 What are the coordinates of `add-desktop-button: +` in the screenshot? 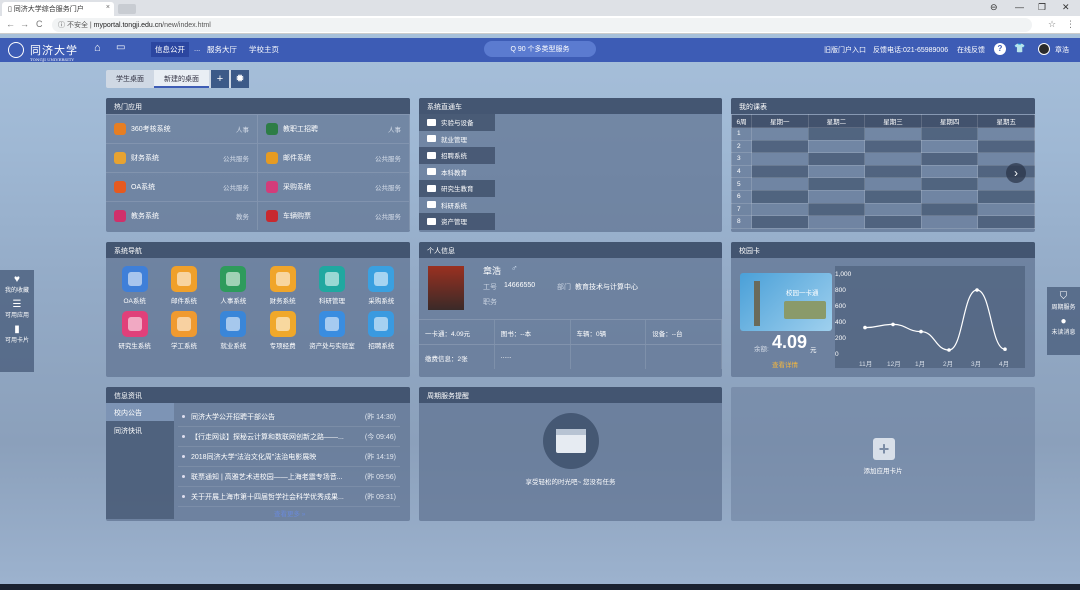 It's located at (220, 79).